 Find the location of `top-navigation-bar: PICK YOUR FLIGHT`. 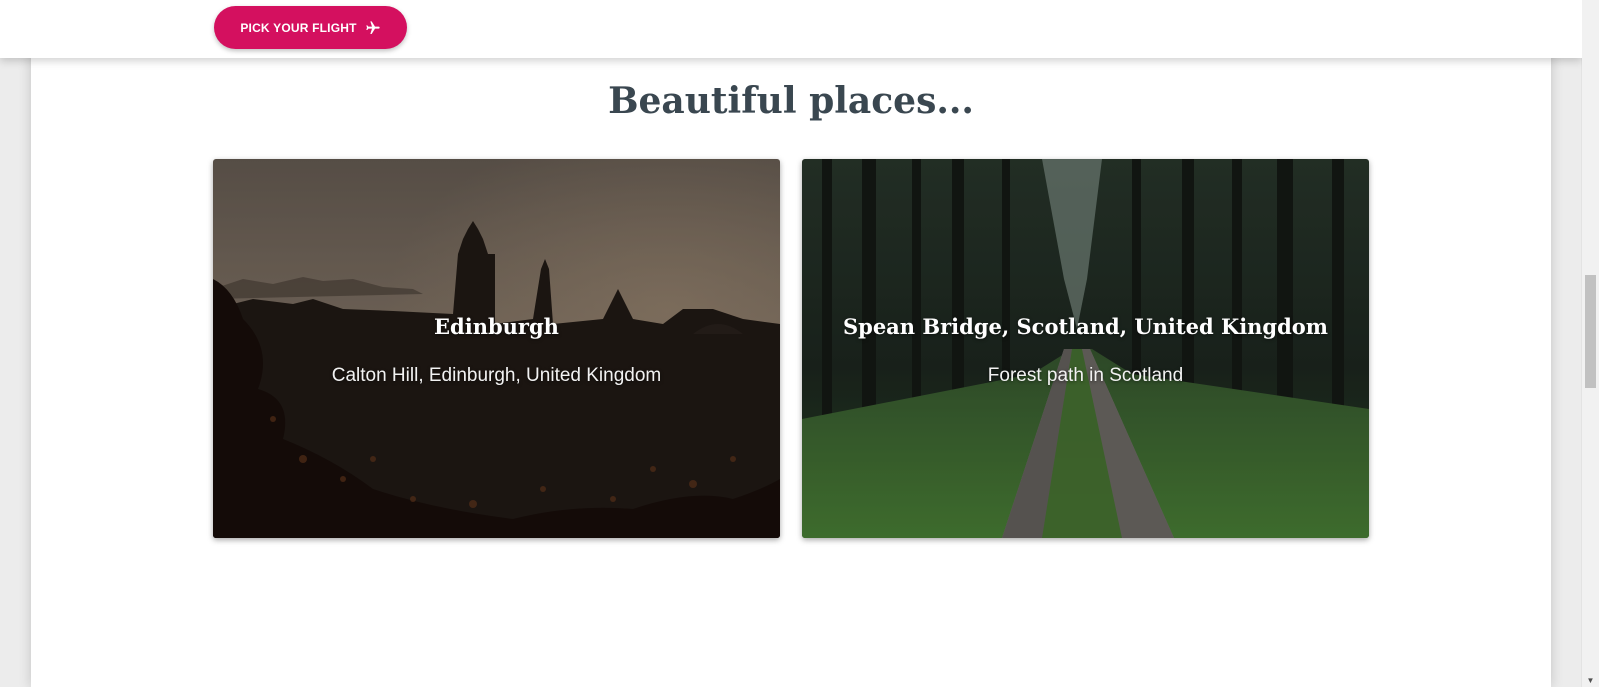

top-navigation-bar: PICK YOUR FLIGHT is located at coordinates (791, 29).